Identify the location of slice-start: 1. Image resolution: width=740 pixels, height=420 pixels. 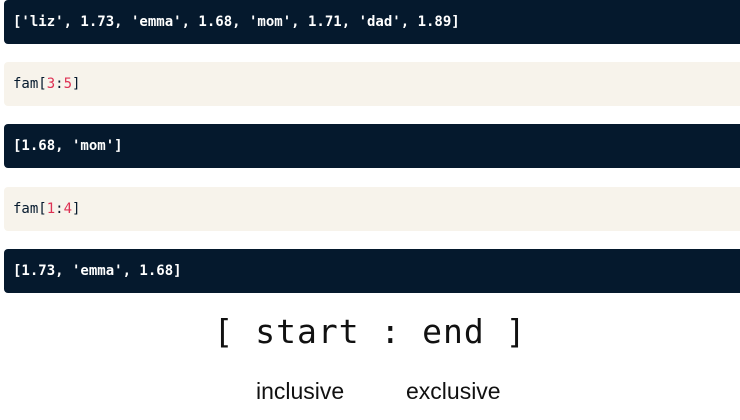
(51, 209).